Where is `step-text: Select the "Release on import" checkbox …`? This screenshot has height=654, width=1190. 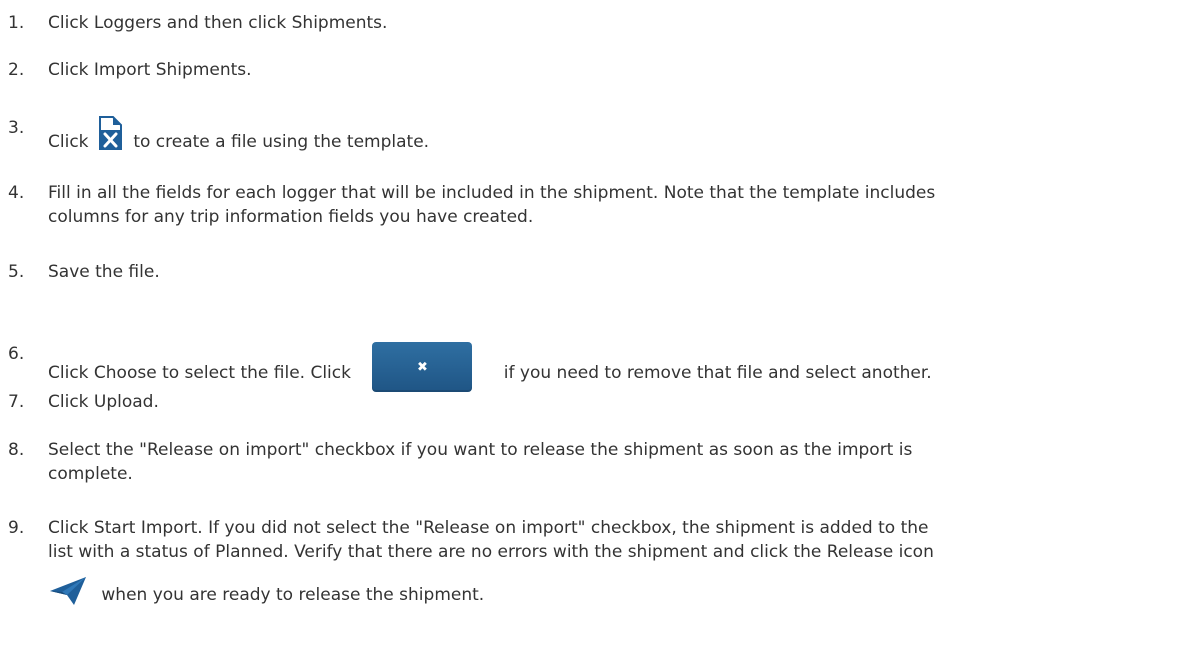
step-text: Select the "Release on import" checkbox … is located at coordinates (616, 462).